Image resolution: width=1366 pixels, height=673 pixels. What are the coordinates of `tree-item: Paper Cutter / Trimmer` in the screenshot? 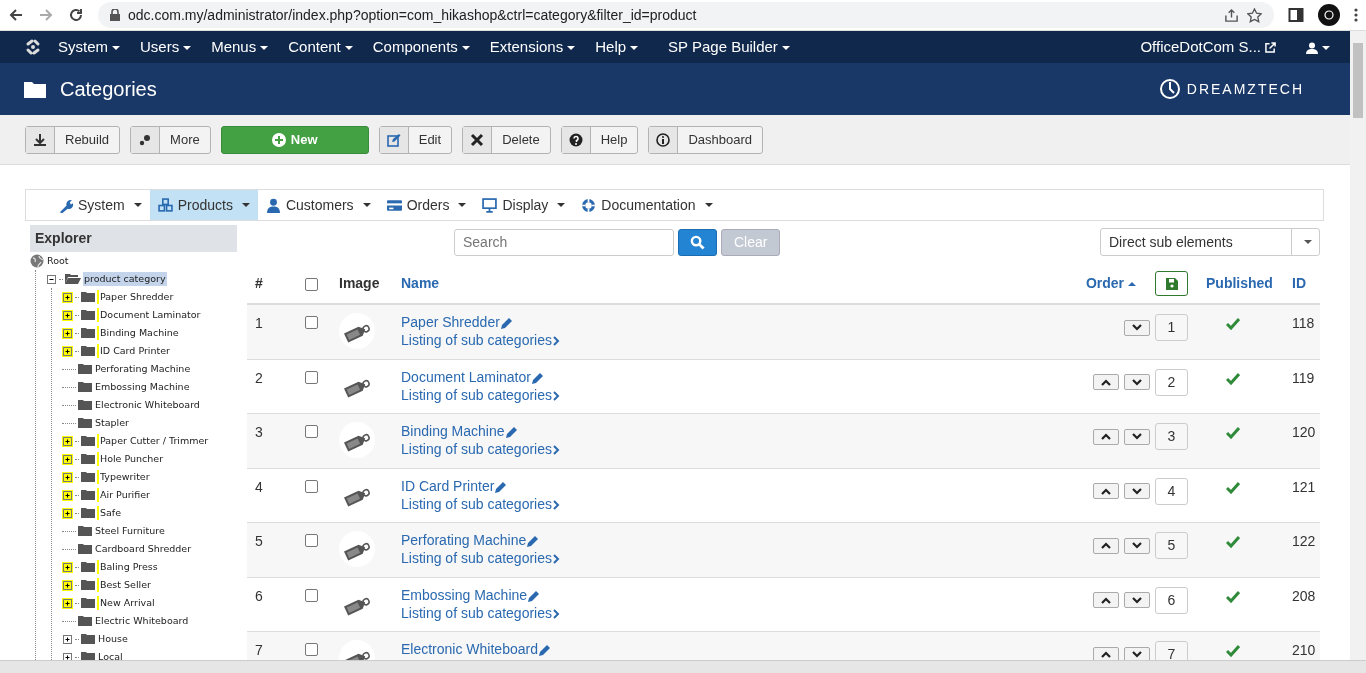 It's located at (153, 441).